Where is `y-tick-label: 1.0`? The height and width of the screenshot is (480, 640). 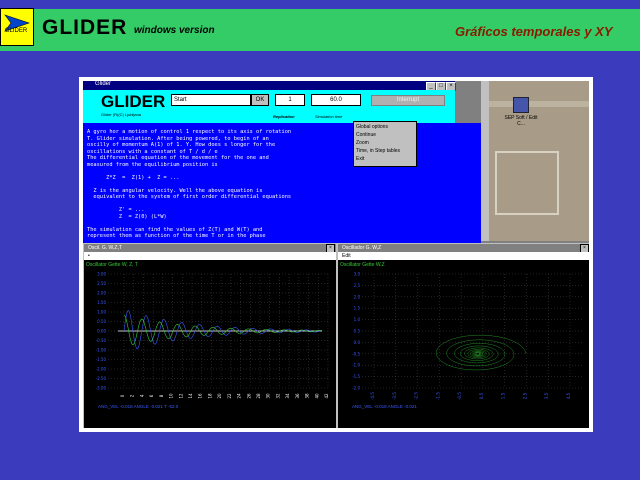
y-tick-label: 1.0 is located at coordinates (357, 319).